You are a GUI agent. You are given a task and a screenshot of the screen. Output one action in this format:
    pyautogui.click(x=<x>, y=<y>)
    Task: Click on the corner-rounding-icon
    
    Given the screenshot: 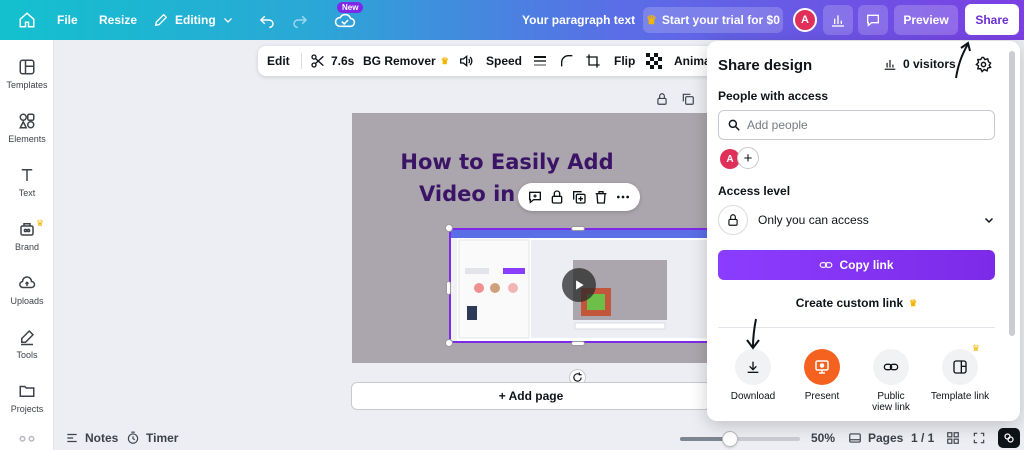 What is the action you would take?
    pyautogui.click(x=567, y=61)
    